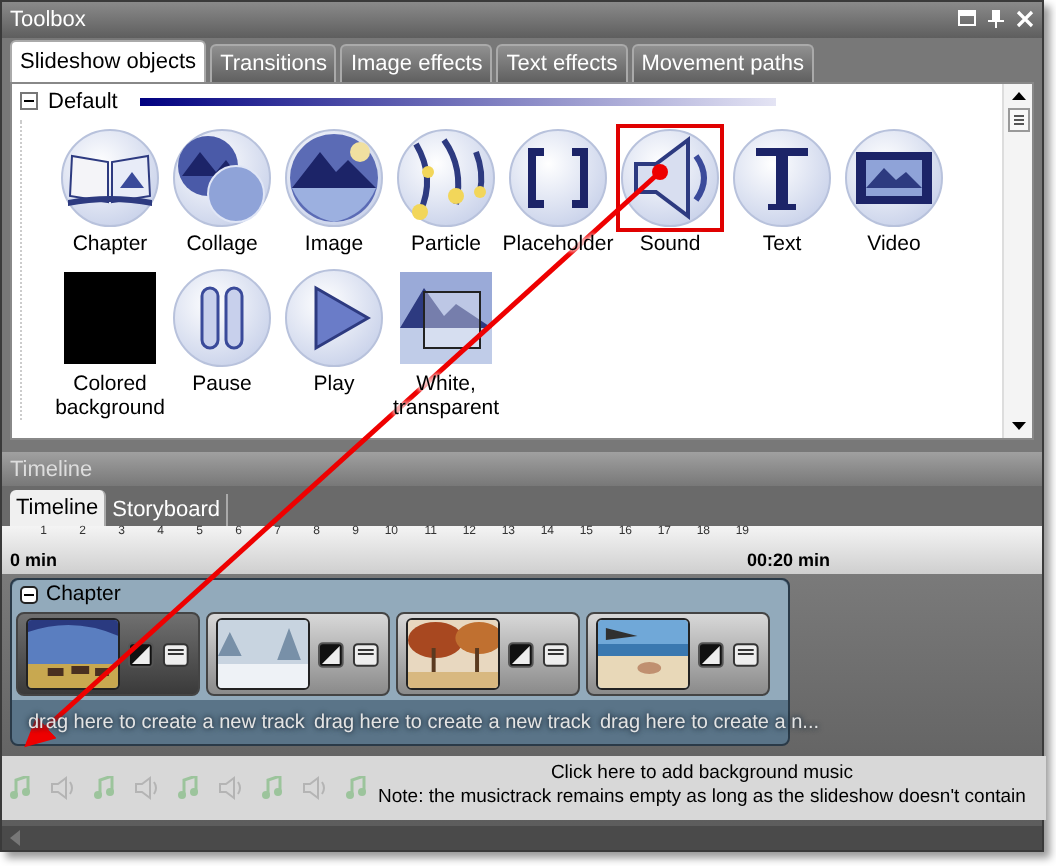 This screenshot has width=1056, height=866. What do you see at coordinates (967, 19) in the screenshot?
I see `window-icon` at bounding box center [967, 19].